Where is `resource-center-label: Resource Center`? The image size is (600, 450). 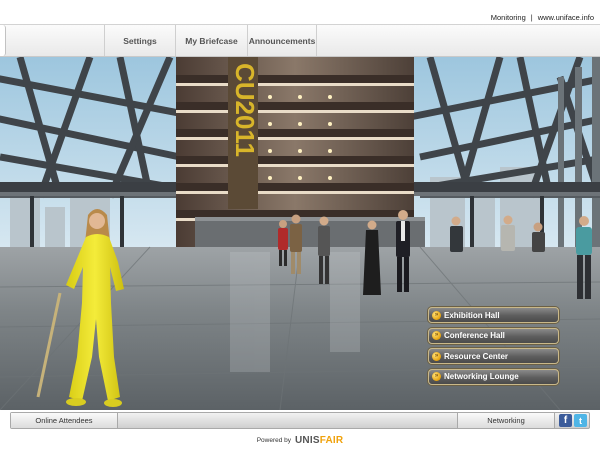
resource-center-label: Resource Center is located at coordinates (476, 356).